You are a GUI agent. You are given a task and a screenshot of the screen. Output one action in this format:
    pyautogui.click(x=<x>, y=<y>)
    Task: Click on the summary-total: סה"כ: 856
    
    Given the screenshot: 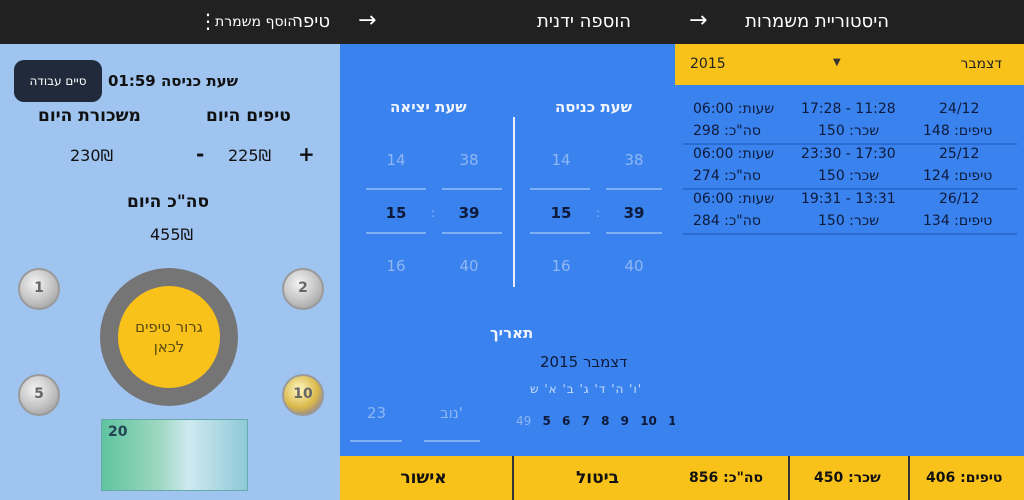 What is the action you would take?
    pyautogui.click(x=726, y=478)
    